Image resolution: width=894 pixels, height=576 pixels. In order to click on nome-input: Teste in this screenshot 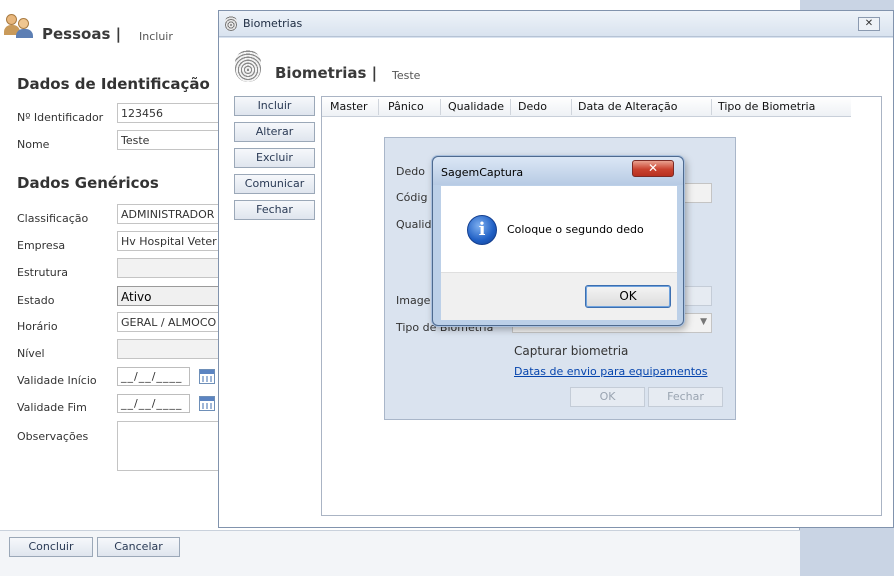, I will do `click(169, 140)`.